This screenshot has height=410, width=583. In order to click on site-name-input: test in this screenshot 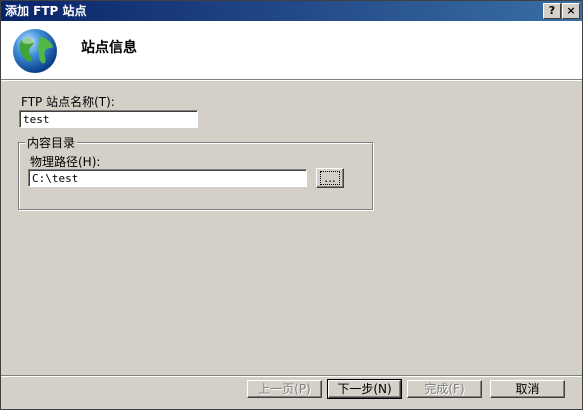, I will do `click(108, 119)`.